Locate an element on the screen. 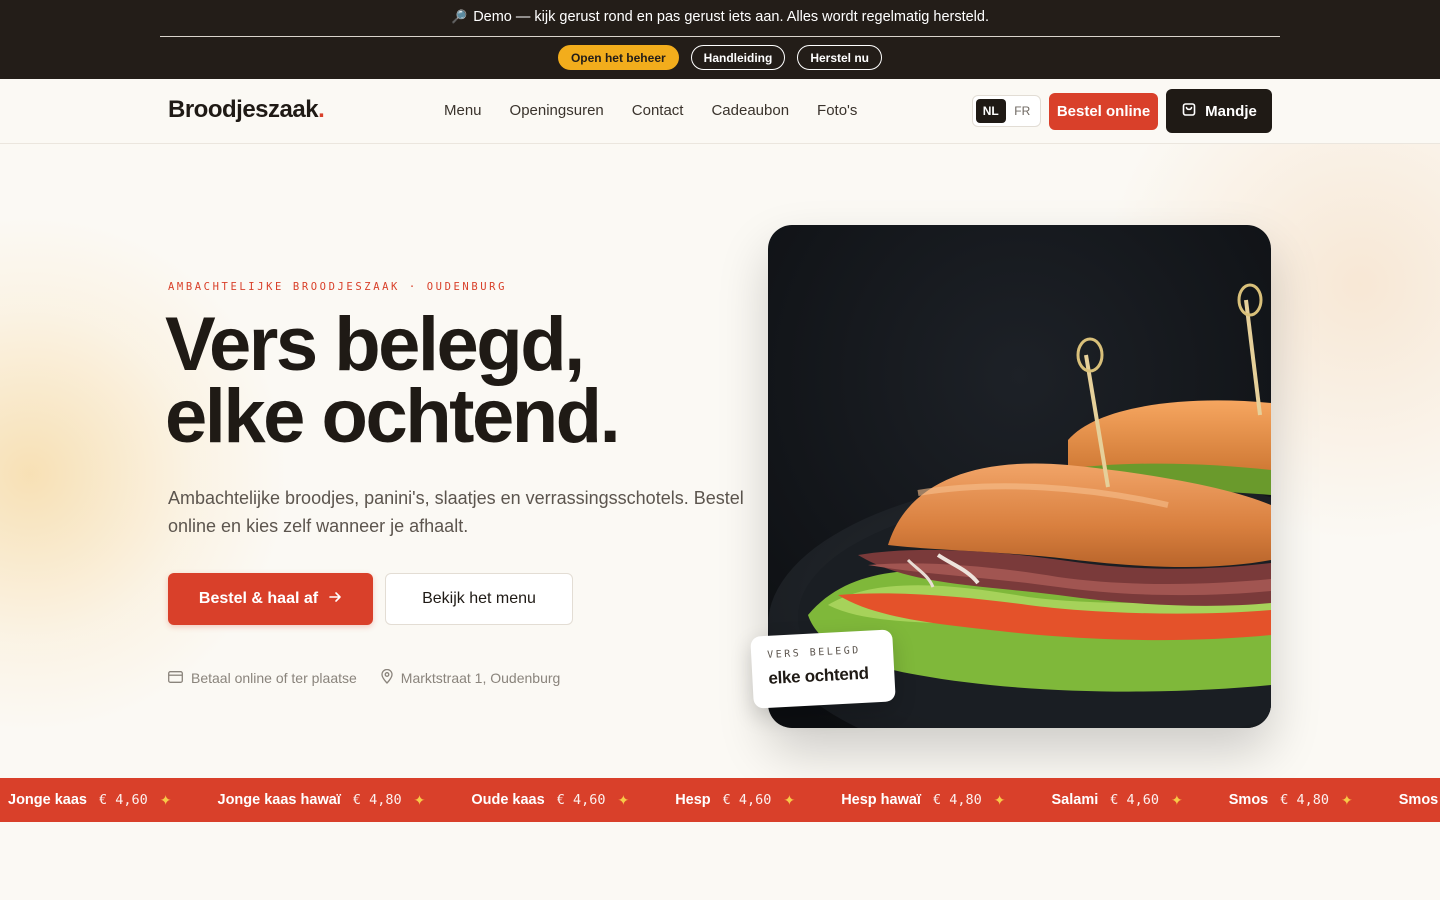 This screenshot has height=900, width=1440. ticker-item-name: Jonge kaas is located at coordinates (47, 800).